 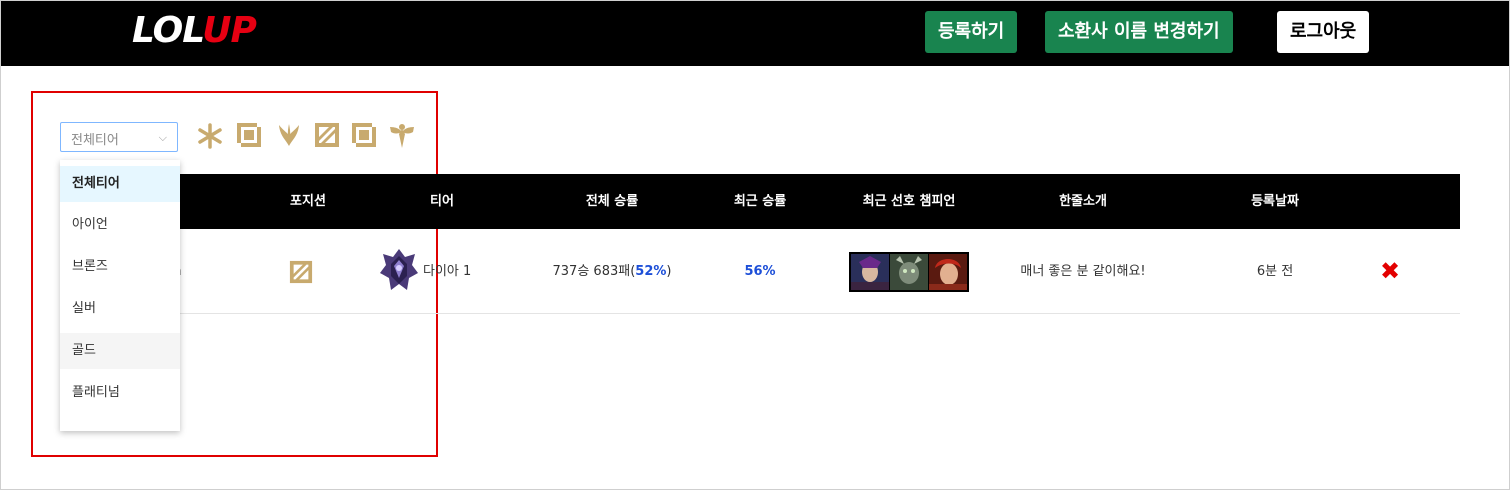 What do you see at coordinates (210, 136) in the screenshot?
I see `top-lane-icon` at bounding box center [210, 136].